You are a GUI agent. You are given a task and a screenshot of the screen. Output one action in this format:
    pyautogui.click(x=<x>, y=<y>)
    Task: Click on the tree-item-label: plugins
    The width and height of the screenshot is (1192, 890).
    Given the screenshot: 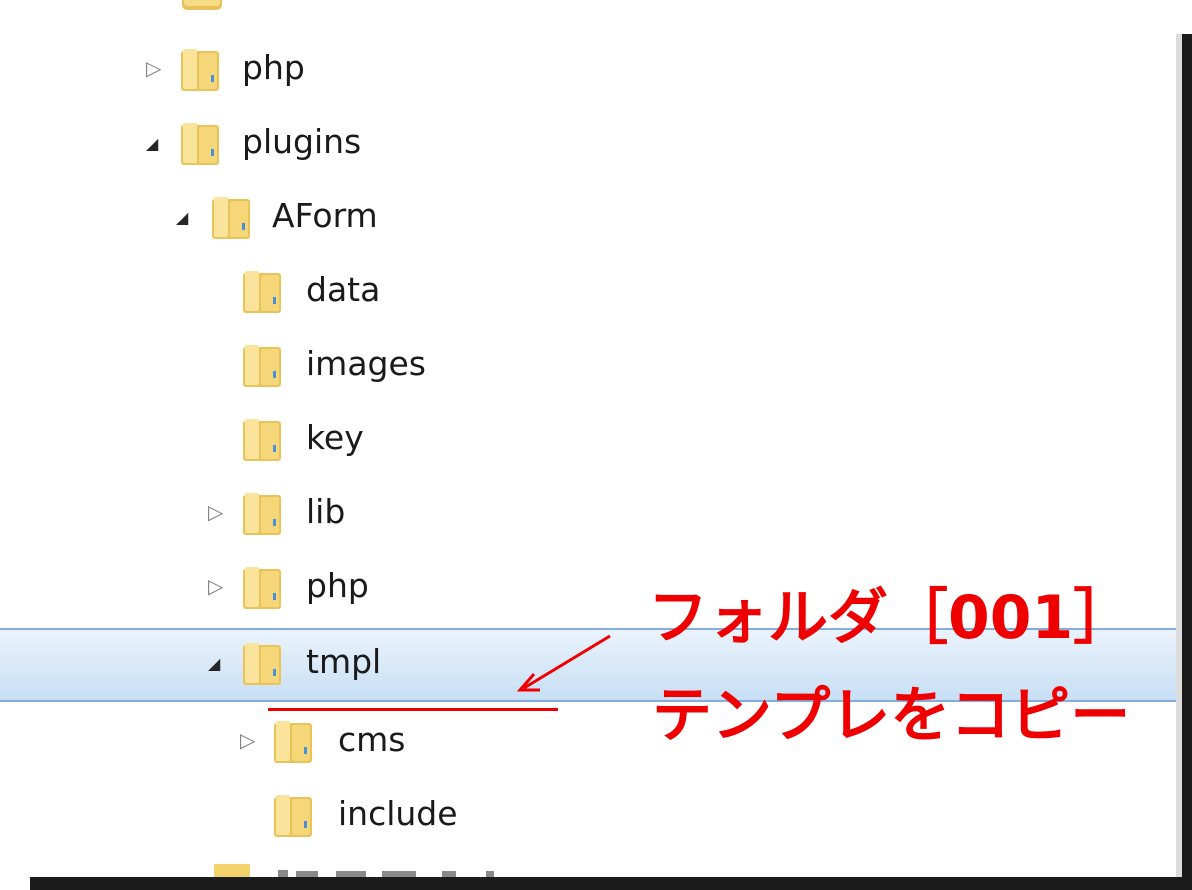 What is the action you would take?
    pyautogui.click(x=302, y=141)
    